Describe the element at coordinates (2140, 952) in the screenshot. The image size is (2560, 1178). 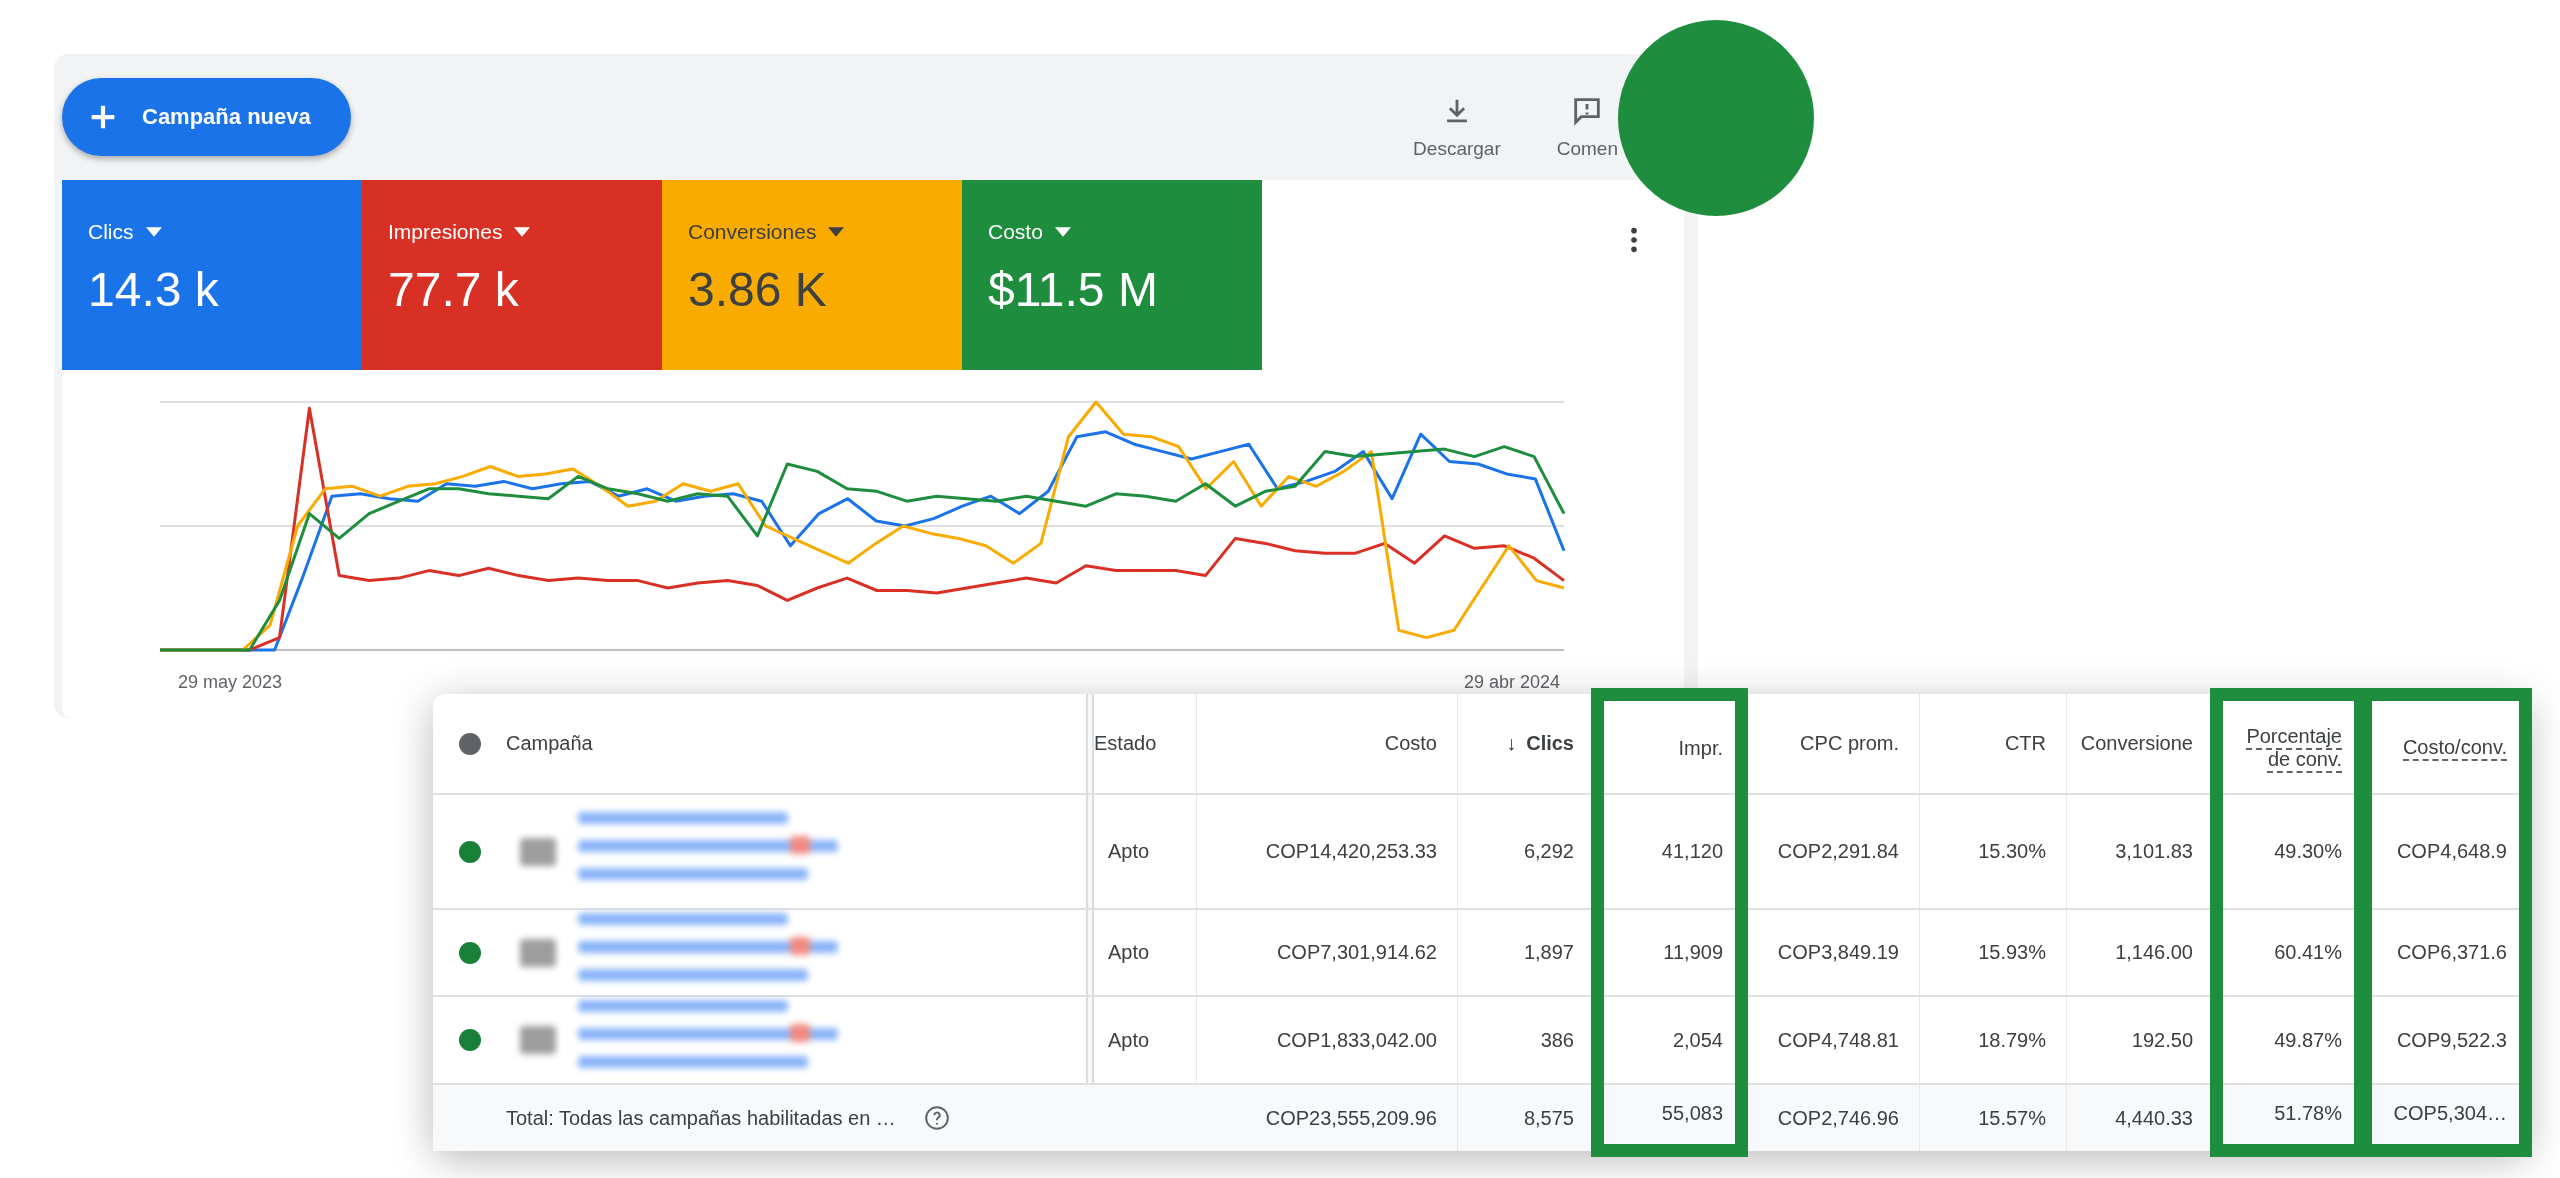
I see `table-cell: 1,146.00` at that location.